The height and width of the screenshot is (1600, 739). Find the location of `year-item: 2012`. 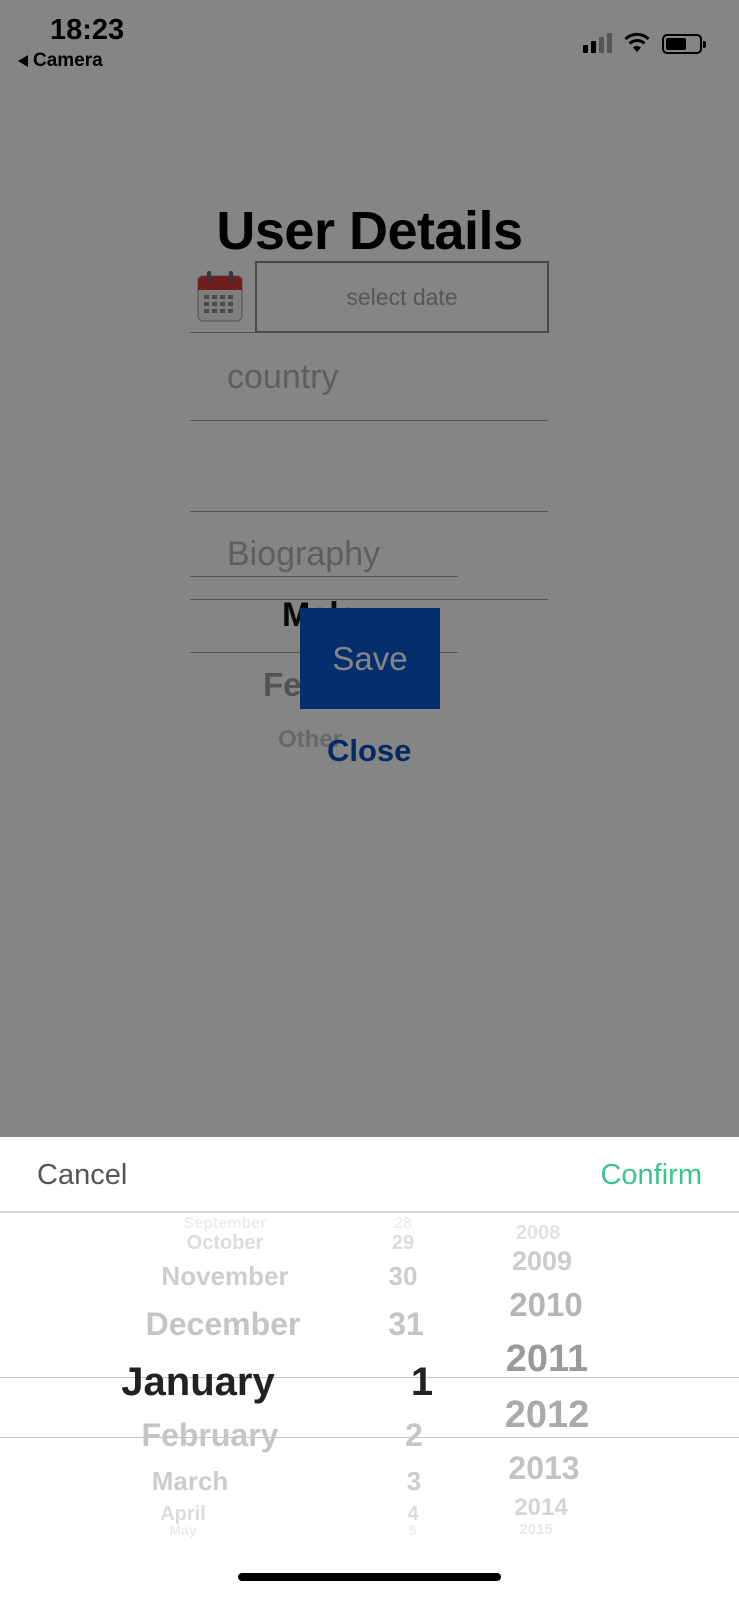

year-item: 2012 is located at coordinates (547, 1415).